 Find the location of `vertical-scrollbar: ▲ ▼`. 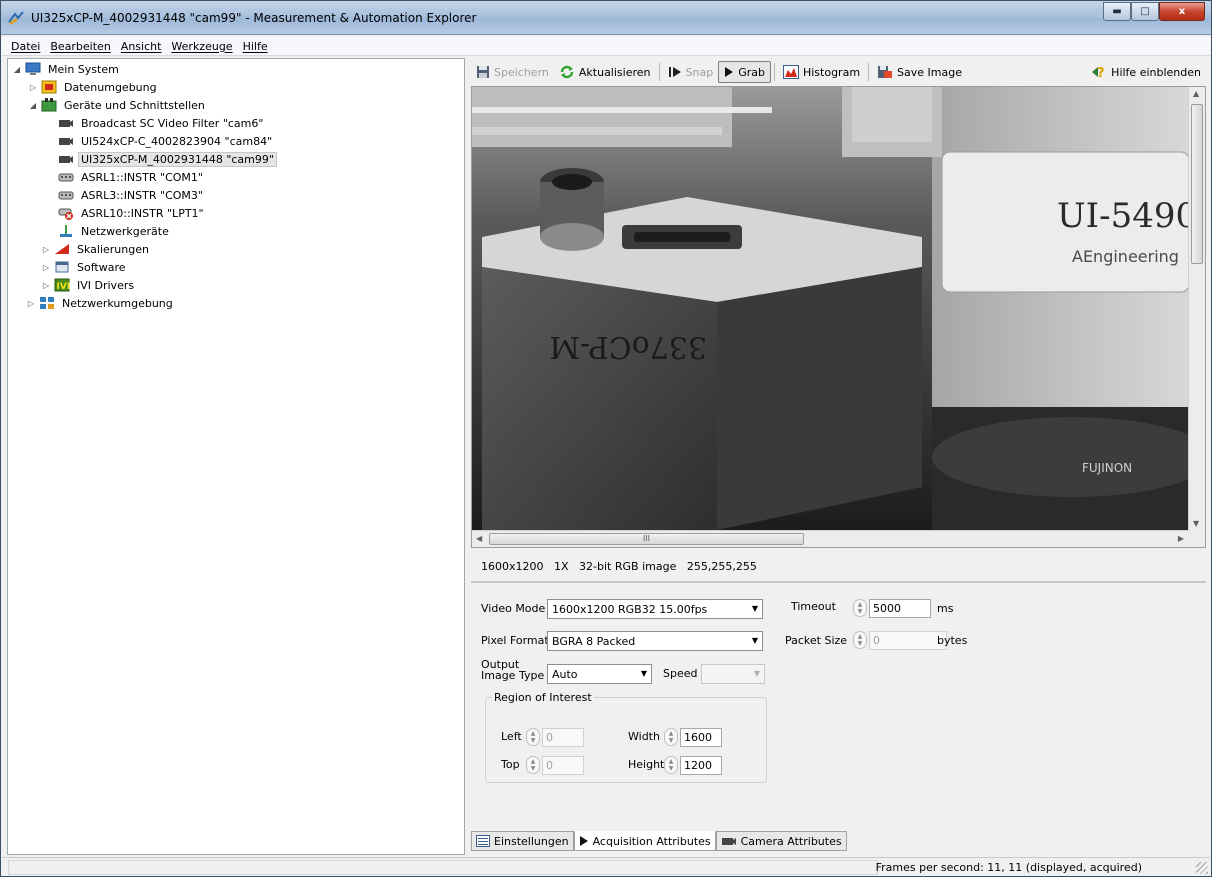

vertical-scrollbar: ▲ ▼ is located at coordinates (1196, 308).